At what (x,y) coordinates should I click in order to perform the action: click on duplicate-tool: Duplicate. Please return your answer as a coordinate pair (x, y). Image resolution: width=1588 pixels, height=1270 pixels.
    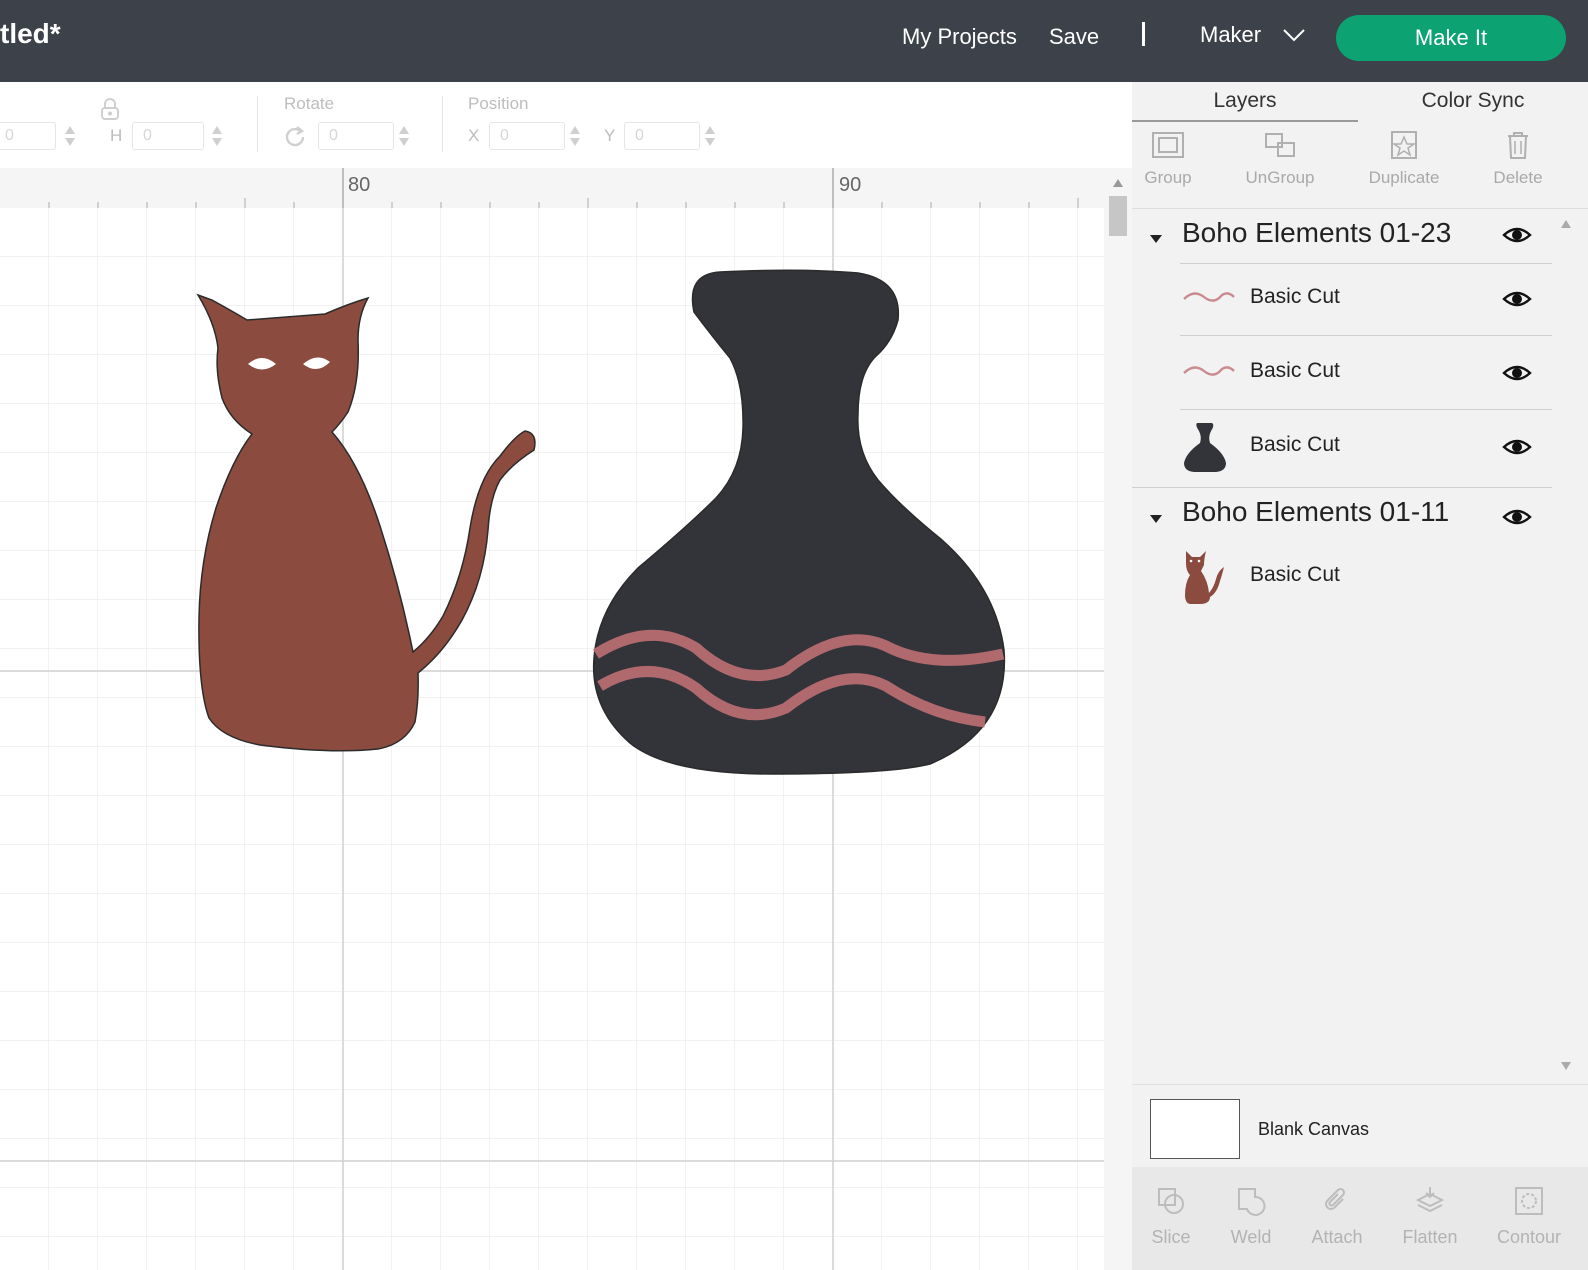
    Looking at the image, I should click on (1404, 159).